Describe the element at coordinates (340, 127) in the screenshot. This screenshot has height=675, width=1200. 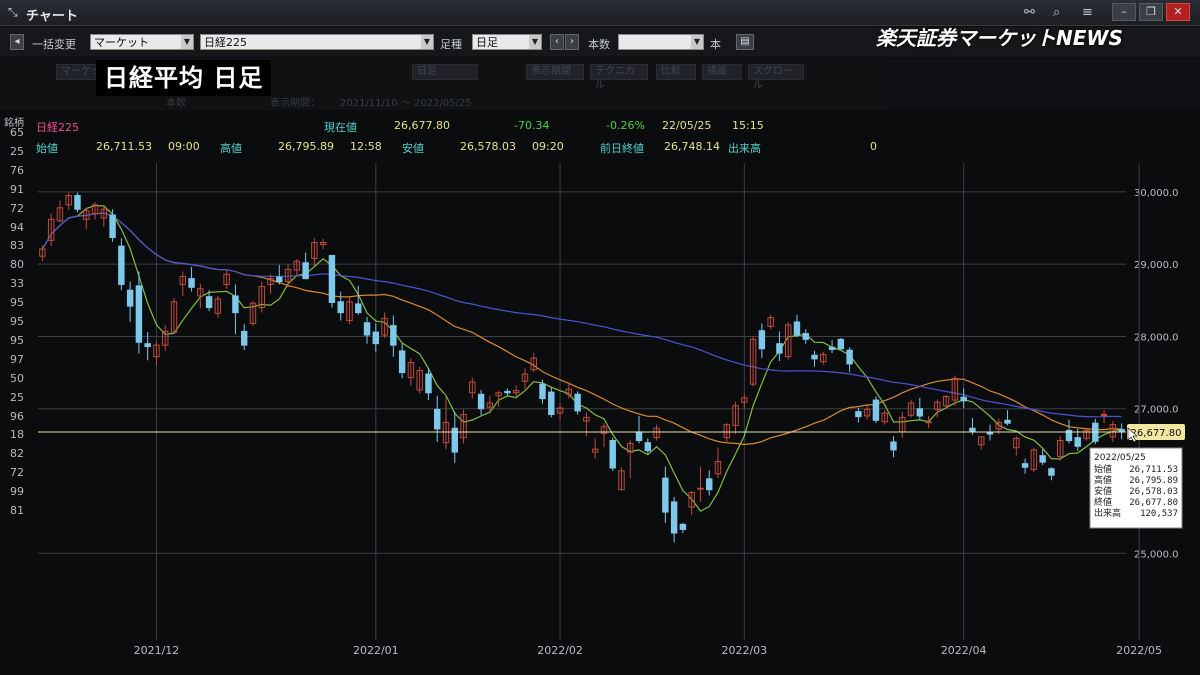
I see `current-label: 現在値` at that location.